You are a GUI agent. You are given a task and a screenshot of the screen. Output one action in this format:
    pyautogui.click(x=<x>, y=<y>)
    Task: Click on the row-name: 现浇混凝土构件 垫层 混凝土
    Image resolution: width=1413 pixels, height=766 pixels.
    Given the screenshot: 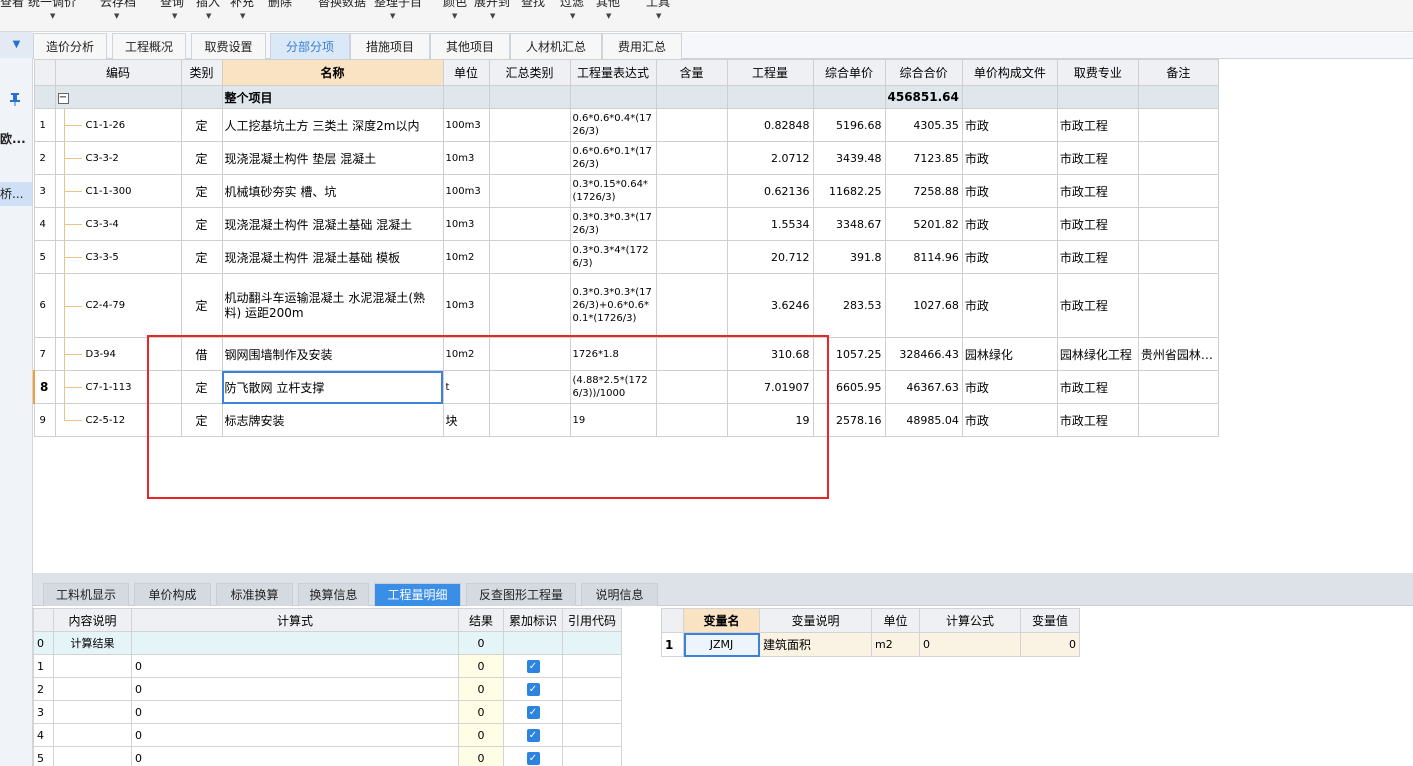 What is the action you would take?
    pyautogui.click(x=332, y=158)
    